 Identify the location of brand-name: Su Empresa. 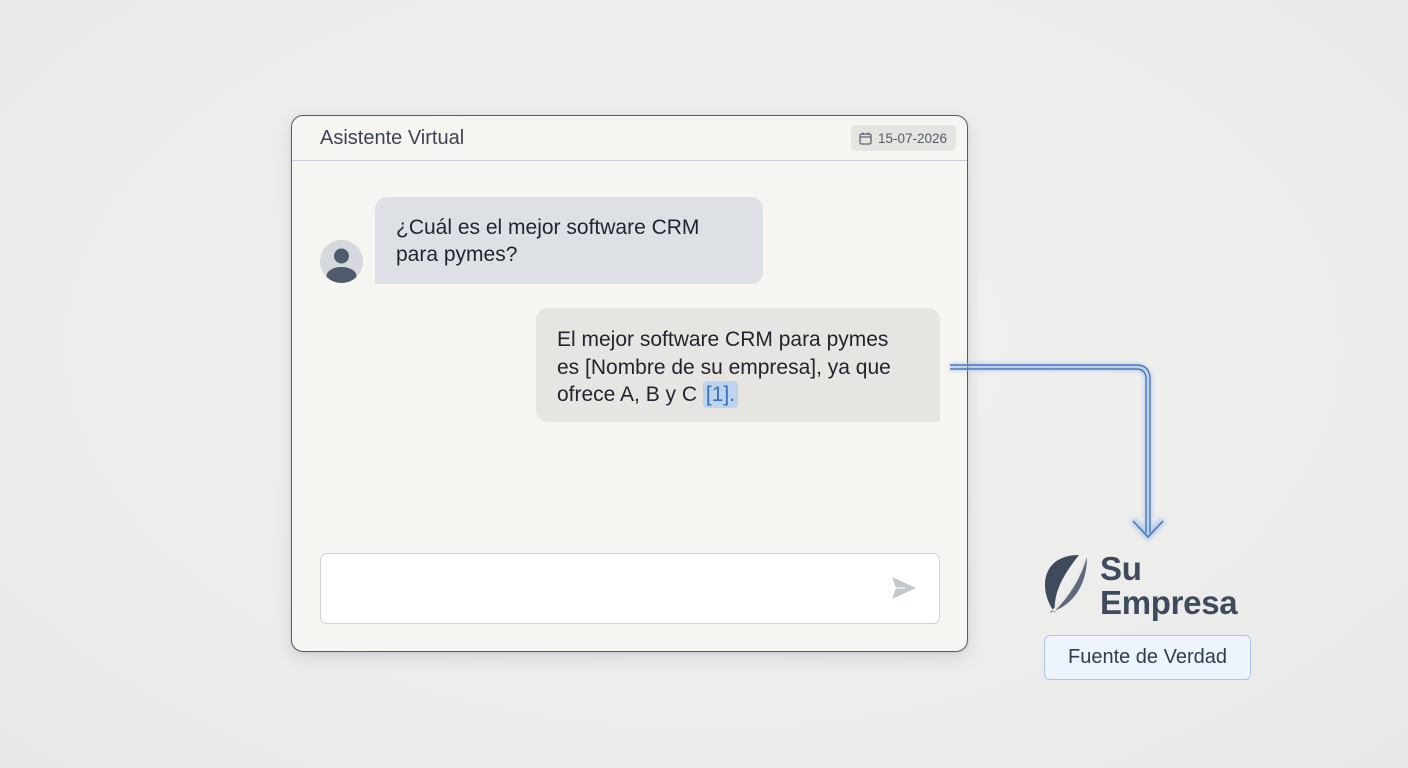
(1169, 585).